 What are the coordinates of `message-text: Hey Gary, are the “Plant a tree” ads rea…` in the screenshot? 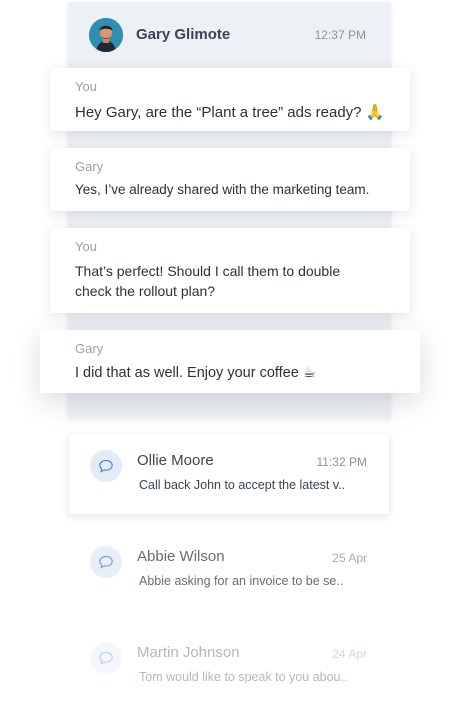 It's located at (230, 112).